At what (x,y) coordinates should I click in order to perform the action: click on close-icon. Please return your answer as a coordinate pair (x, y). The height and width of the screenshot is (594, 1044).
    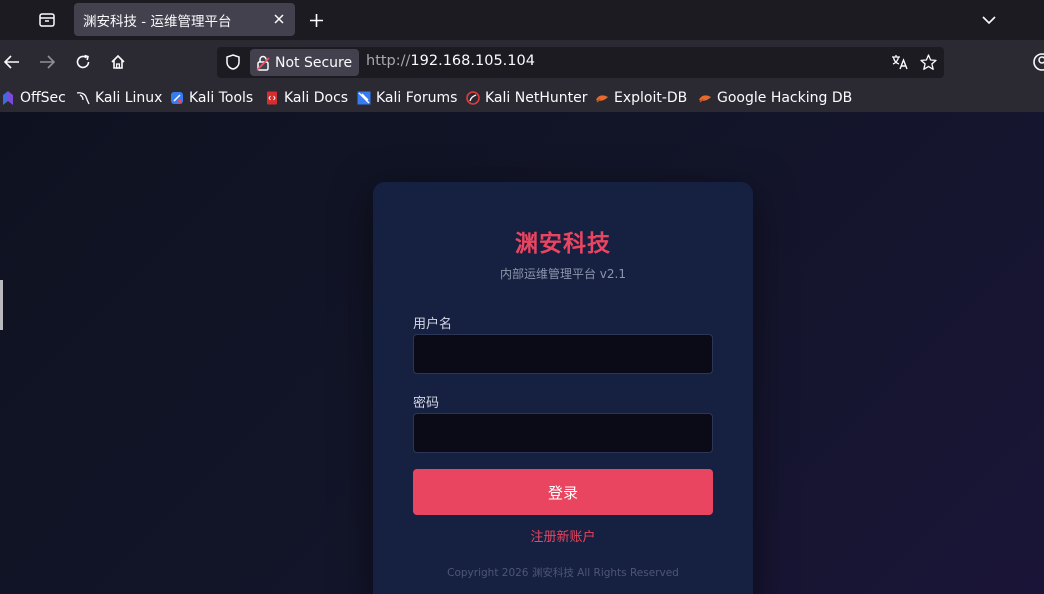
    Looking at the image, I should click on (279, 19).